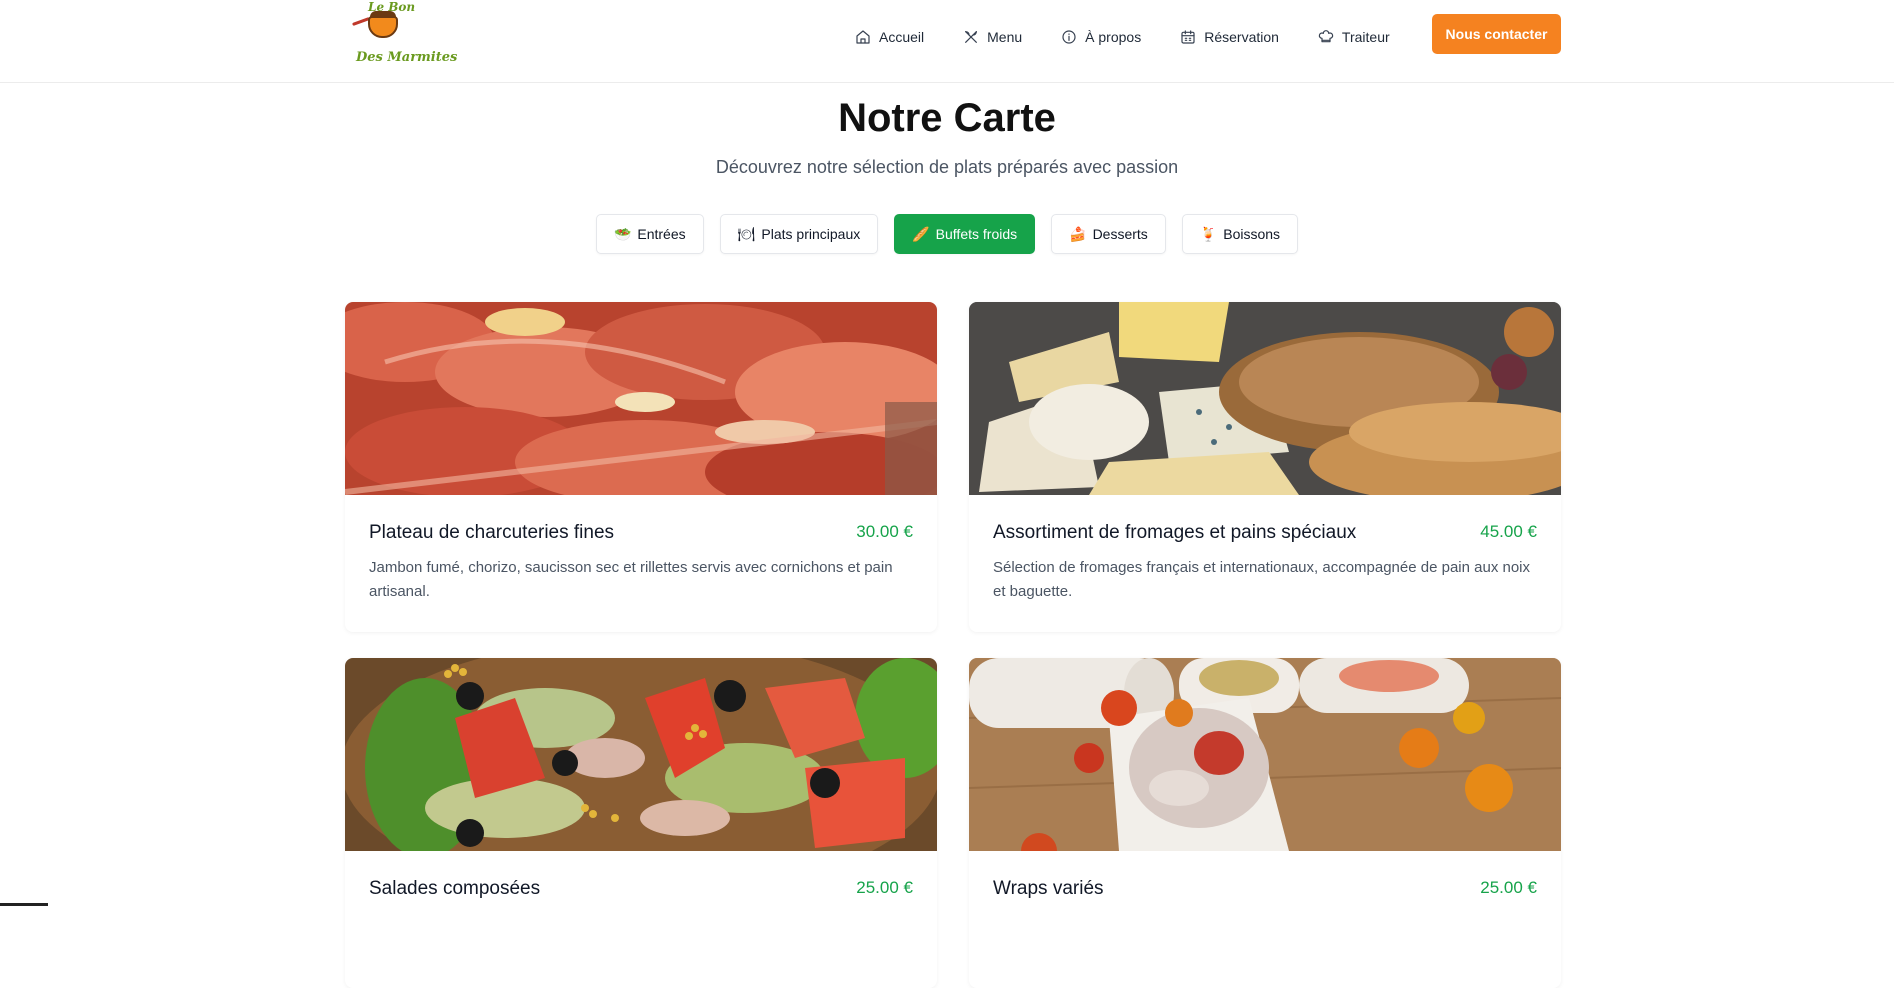  I want to click on item-title: Salades composées, so click(455, 888).